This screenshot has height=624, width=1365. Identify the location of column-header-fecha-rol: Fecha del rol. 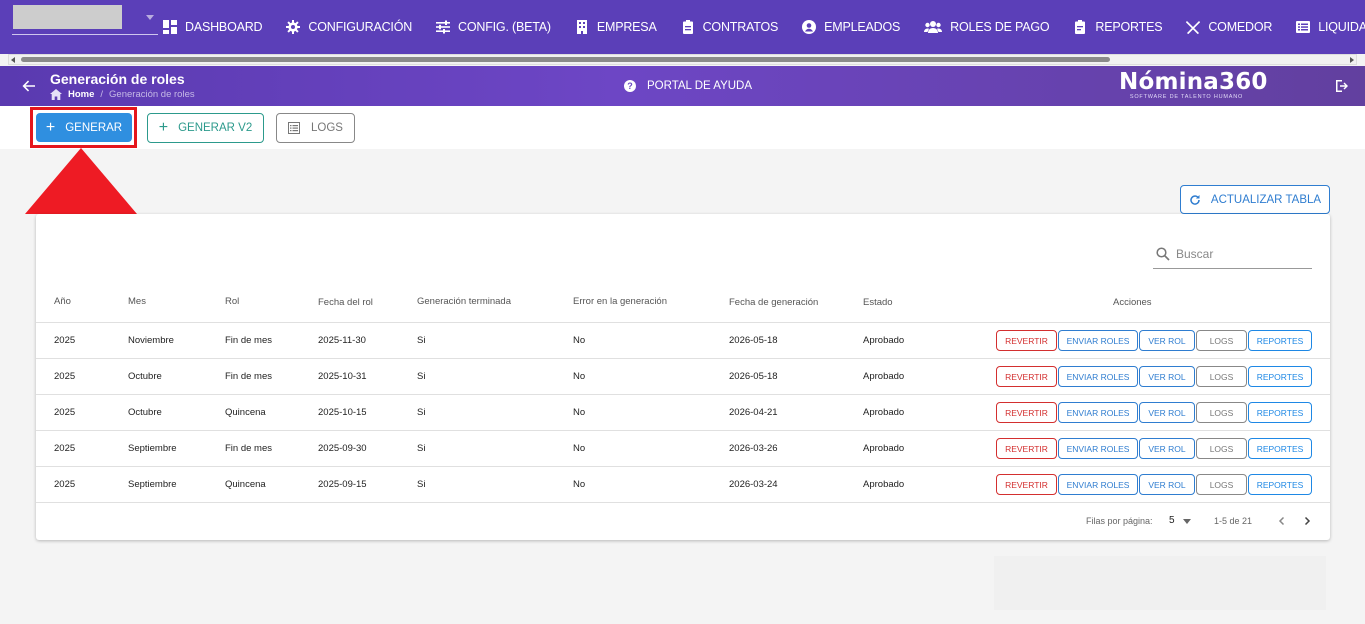
(345, 302).